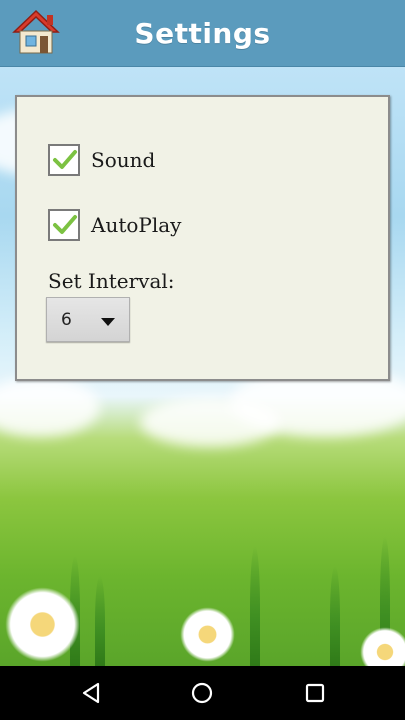  What do you see at coordinates (111, 281) in the screenshot?
I see `interval-label: Set Interval:` at bounding box center [111, 281].